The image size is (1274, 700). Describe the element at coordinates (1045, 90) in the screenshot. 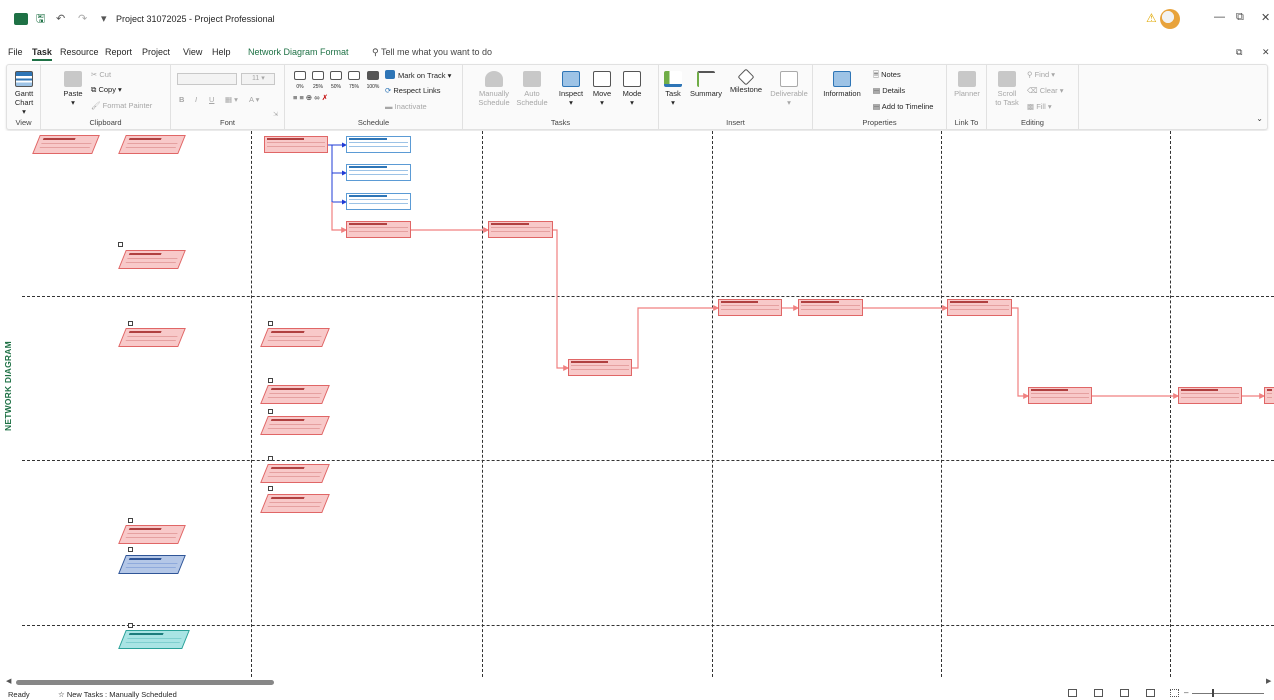

I see `clear-button: ⌫ Clear ▾` at that location.